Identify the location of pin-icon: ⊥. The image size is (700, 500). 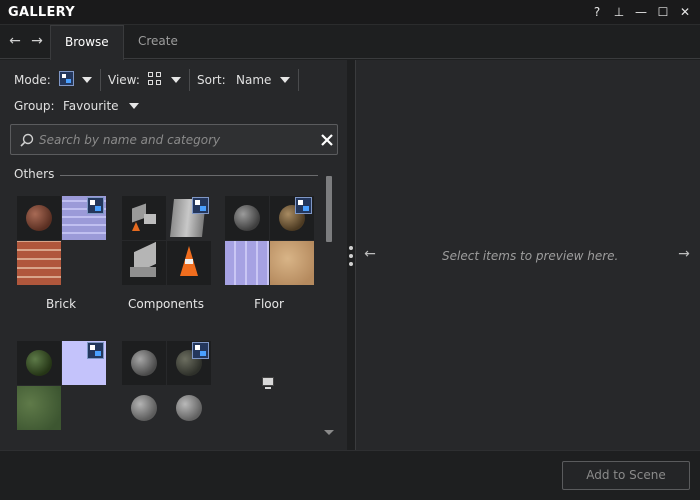
(619, 12).